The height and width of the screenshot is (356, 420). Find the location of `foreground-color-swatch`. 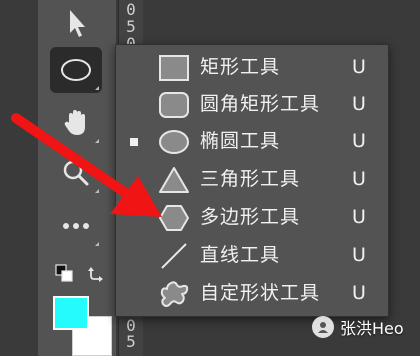

foreground-color-swatch is located at coordinates (71, 313).